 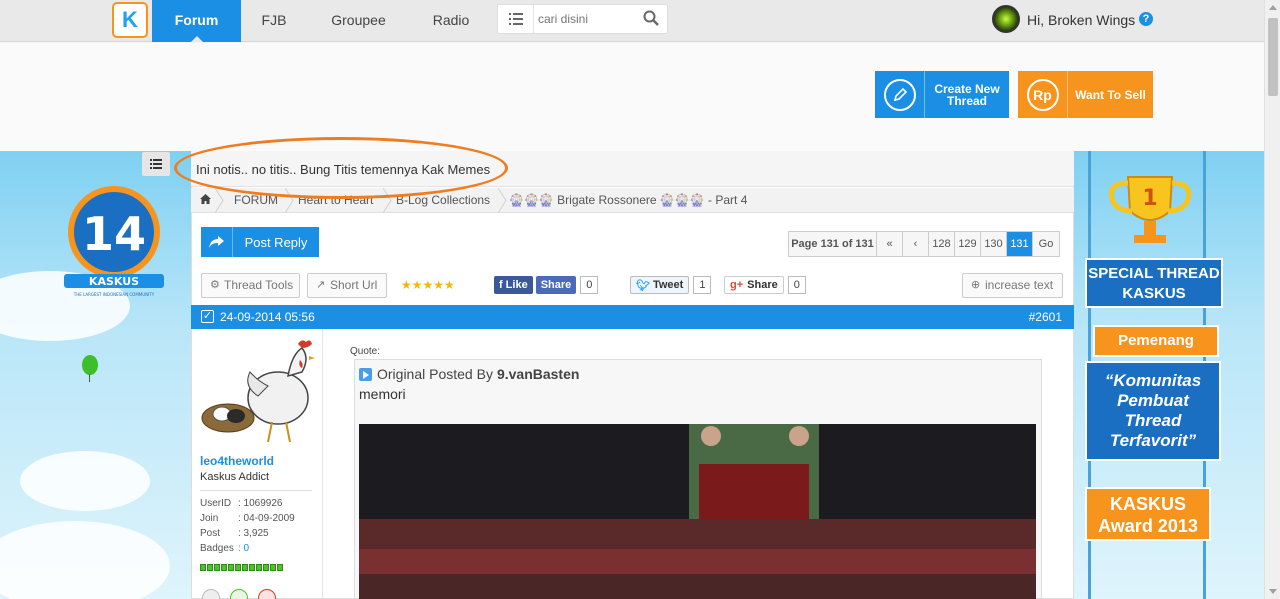 What do you see at coordinates (207, 316) in the screenshot?
I see `select-post-checkbox: ✓` at bounding box center [207, 316].